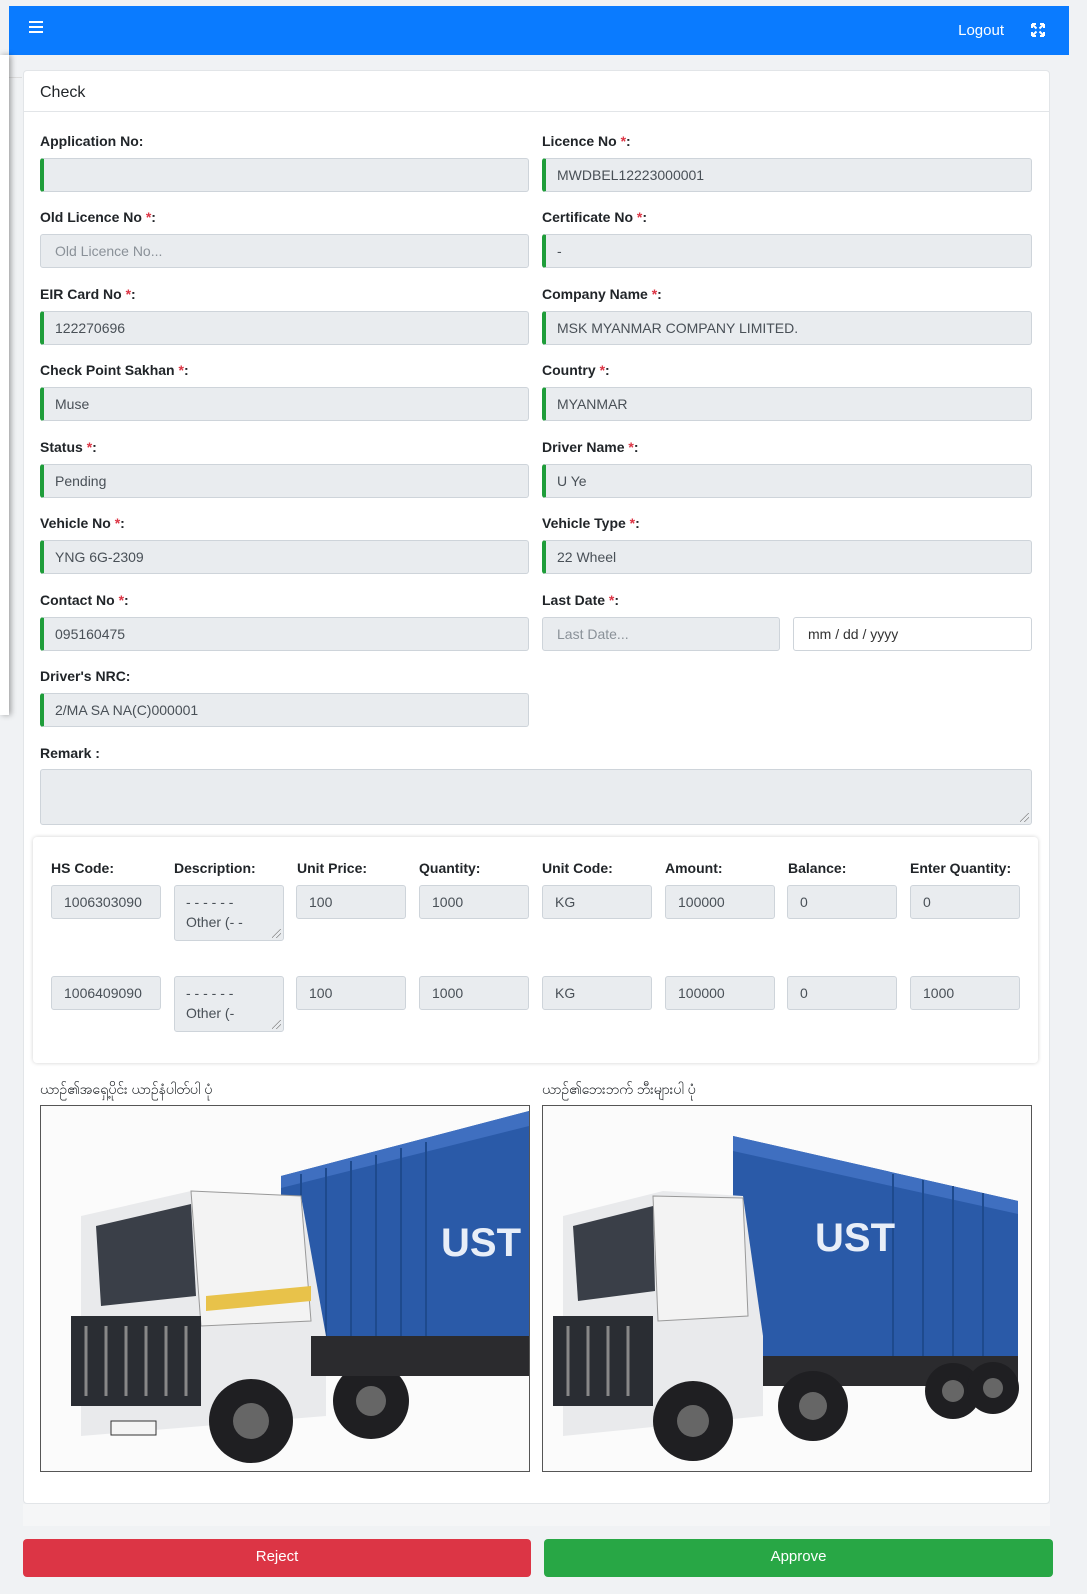 Image resolution: width=1087 pixels, height=1594 pixels. What do you see at coordinates (114, 370) in the screenshot?
I see `check-point-label: Check Point Sakhan *:` at bounding box center [114, 370].